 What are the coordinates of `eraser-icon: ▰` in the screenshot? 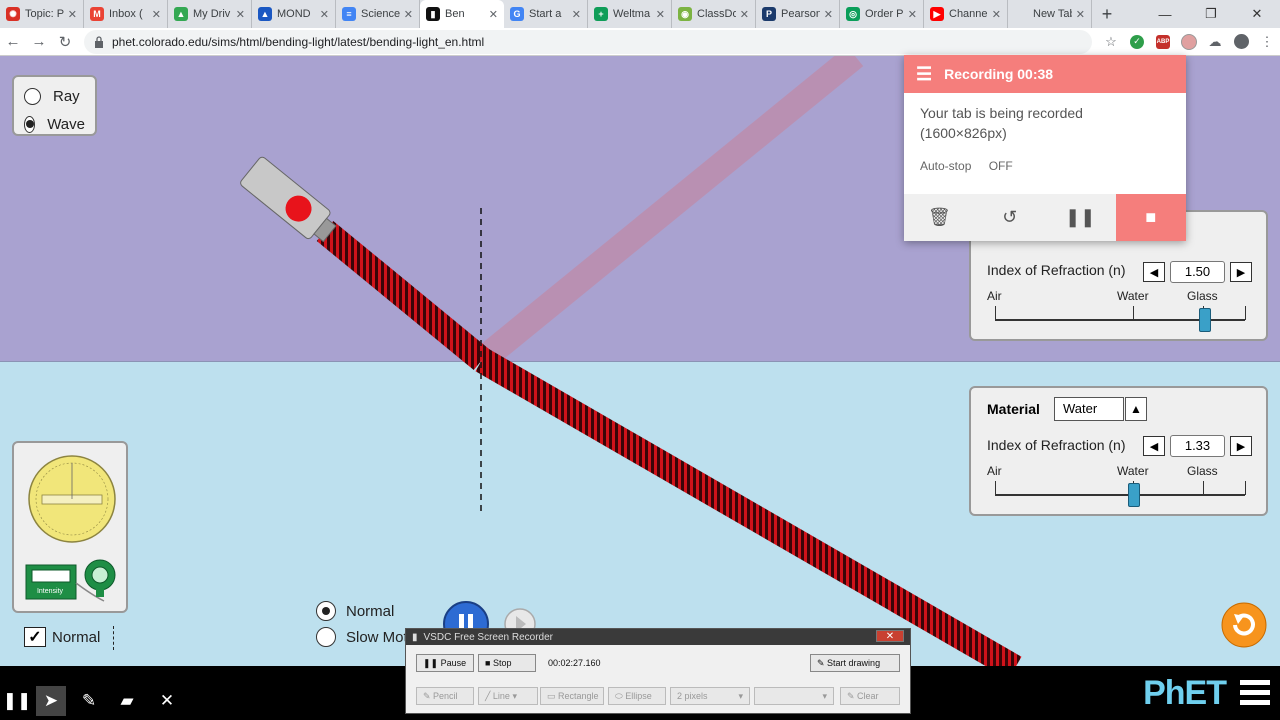 It's located at (127, 701).